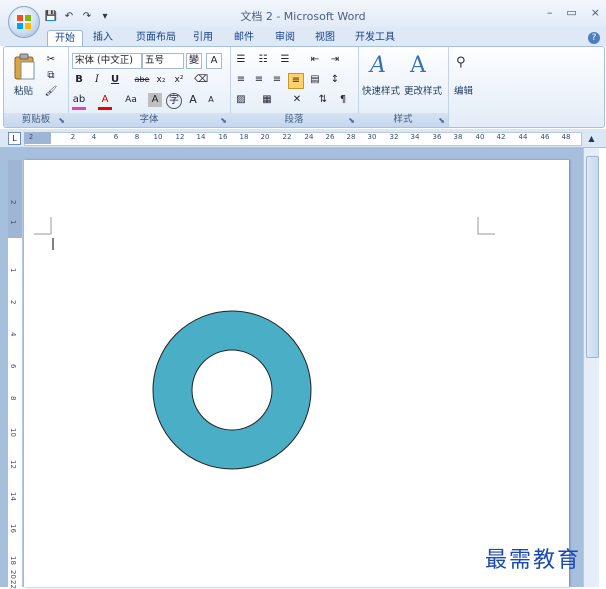 The image size is (606, 589). What do you see at coordinates (97, 80) in the screenshot?
I see `italic-button: I` at bounding box center [97, 80].